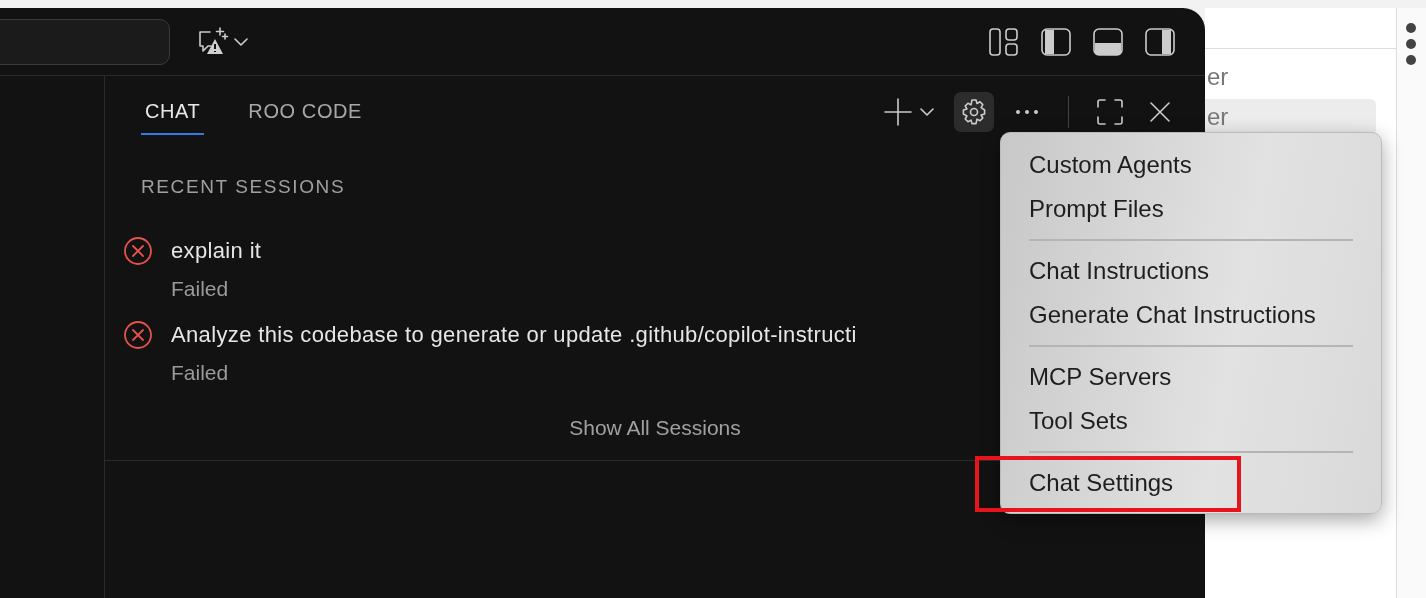 Image resolution: width=1426 pixels, height=598 pixels. What do you see at coordinates (655, 428) in the screenshot?
I see `show-all-sessions-link: Show All Sessions` at bounding box center [655, 428].